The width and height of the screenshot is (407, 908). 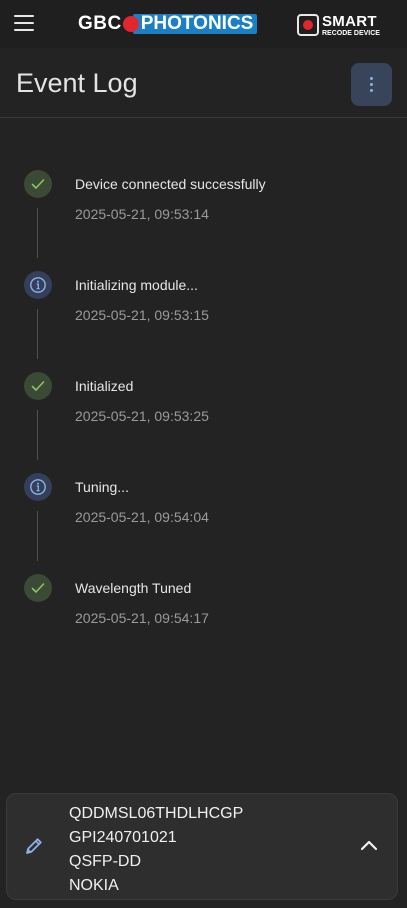 I want to click on brand-red-dot, so click(x=130, y=24).